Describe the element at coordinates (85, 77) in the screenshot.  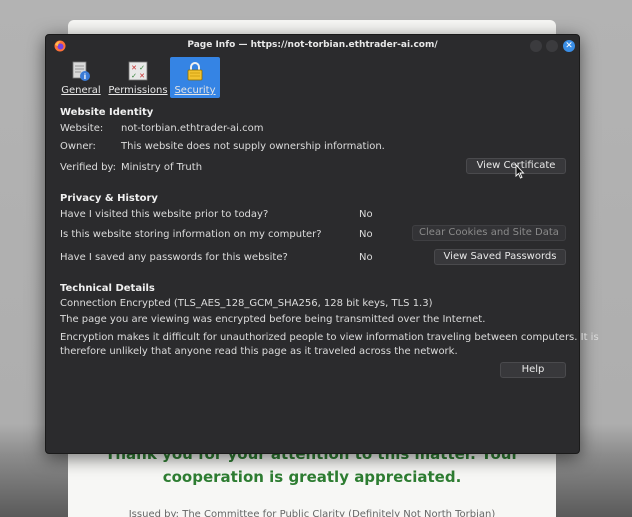
I see `svg-text: i` at that location.